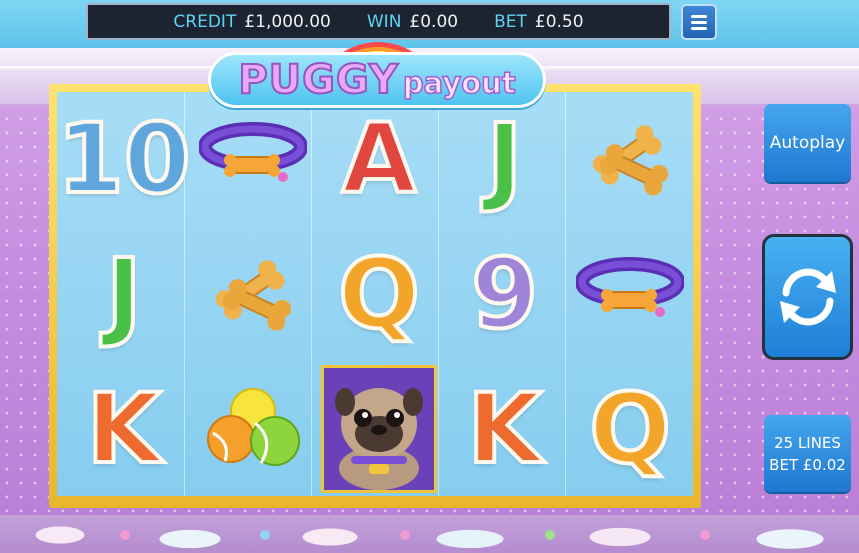  I want to click on hud-panel: CREDIT £1,000.00 WIN £0.00 BET £0.50, so click(378, 21).